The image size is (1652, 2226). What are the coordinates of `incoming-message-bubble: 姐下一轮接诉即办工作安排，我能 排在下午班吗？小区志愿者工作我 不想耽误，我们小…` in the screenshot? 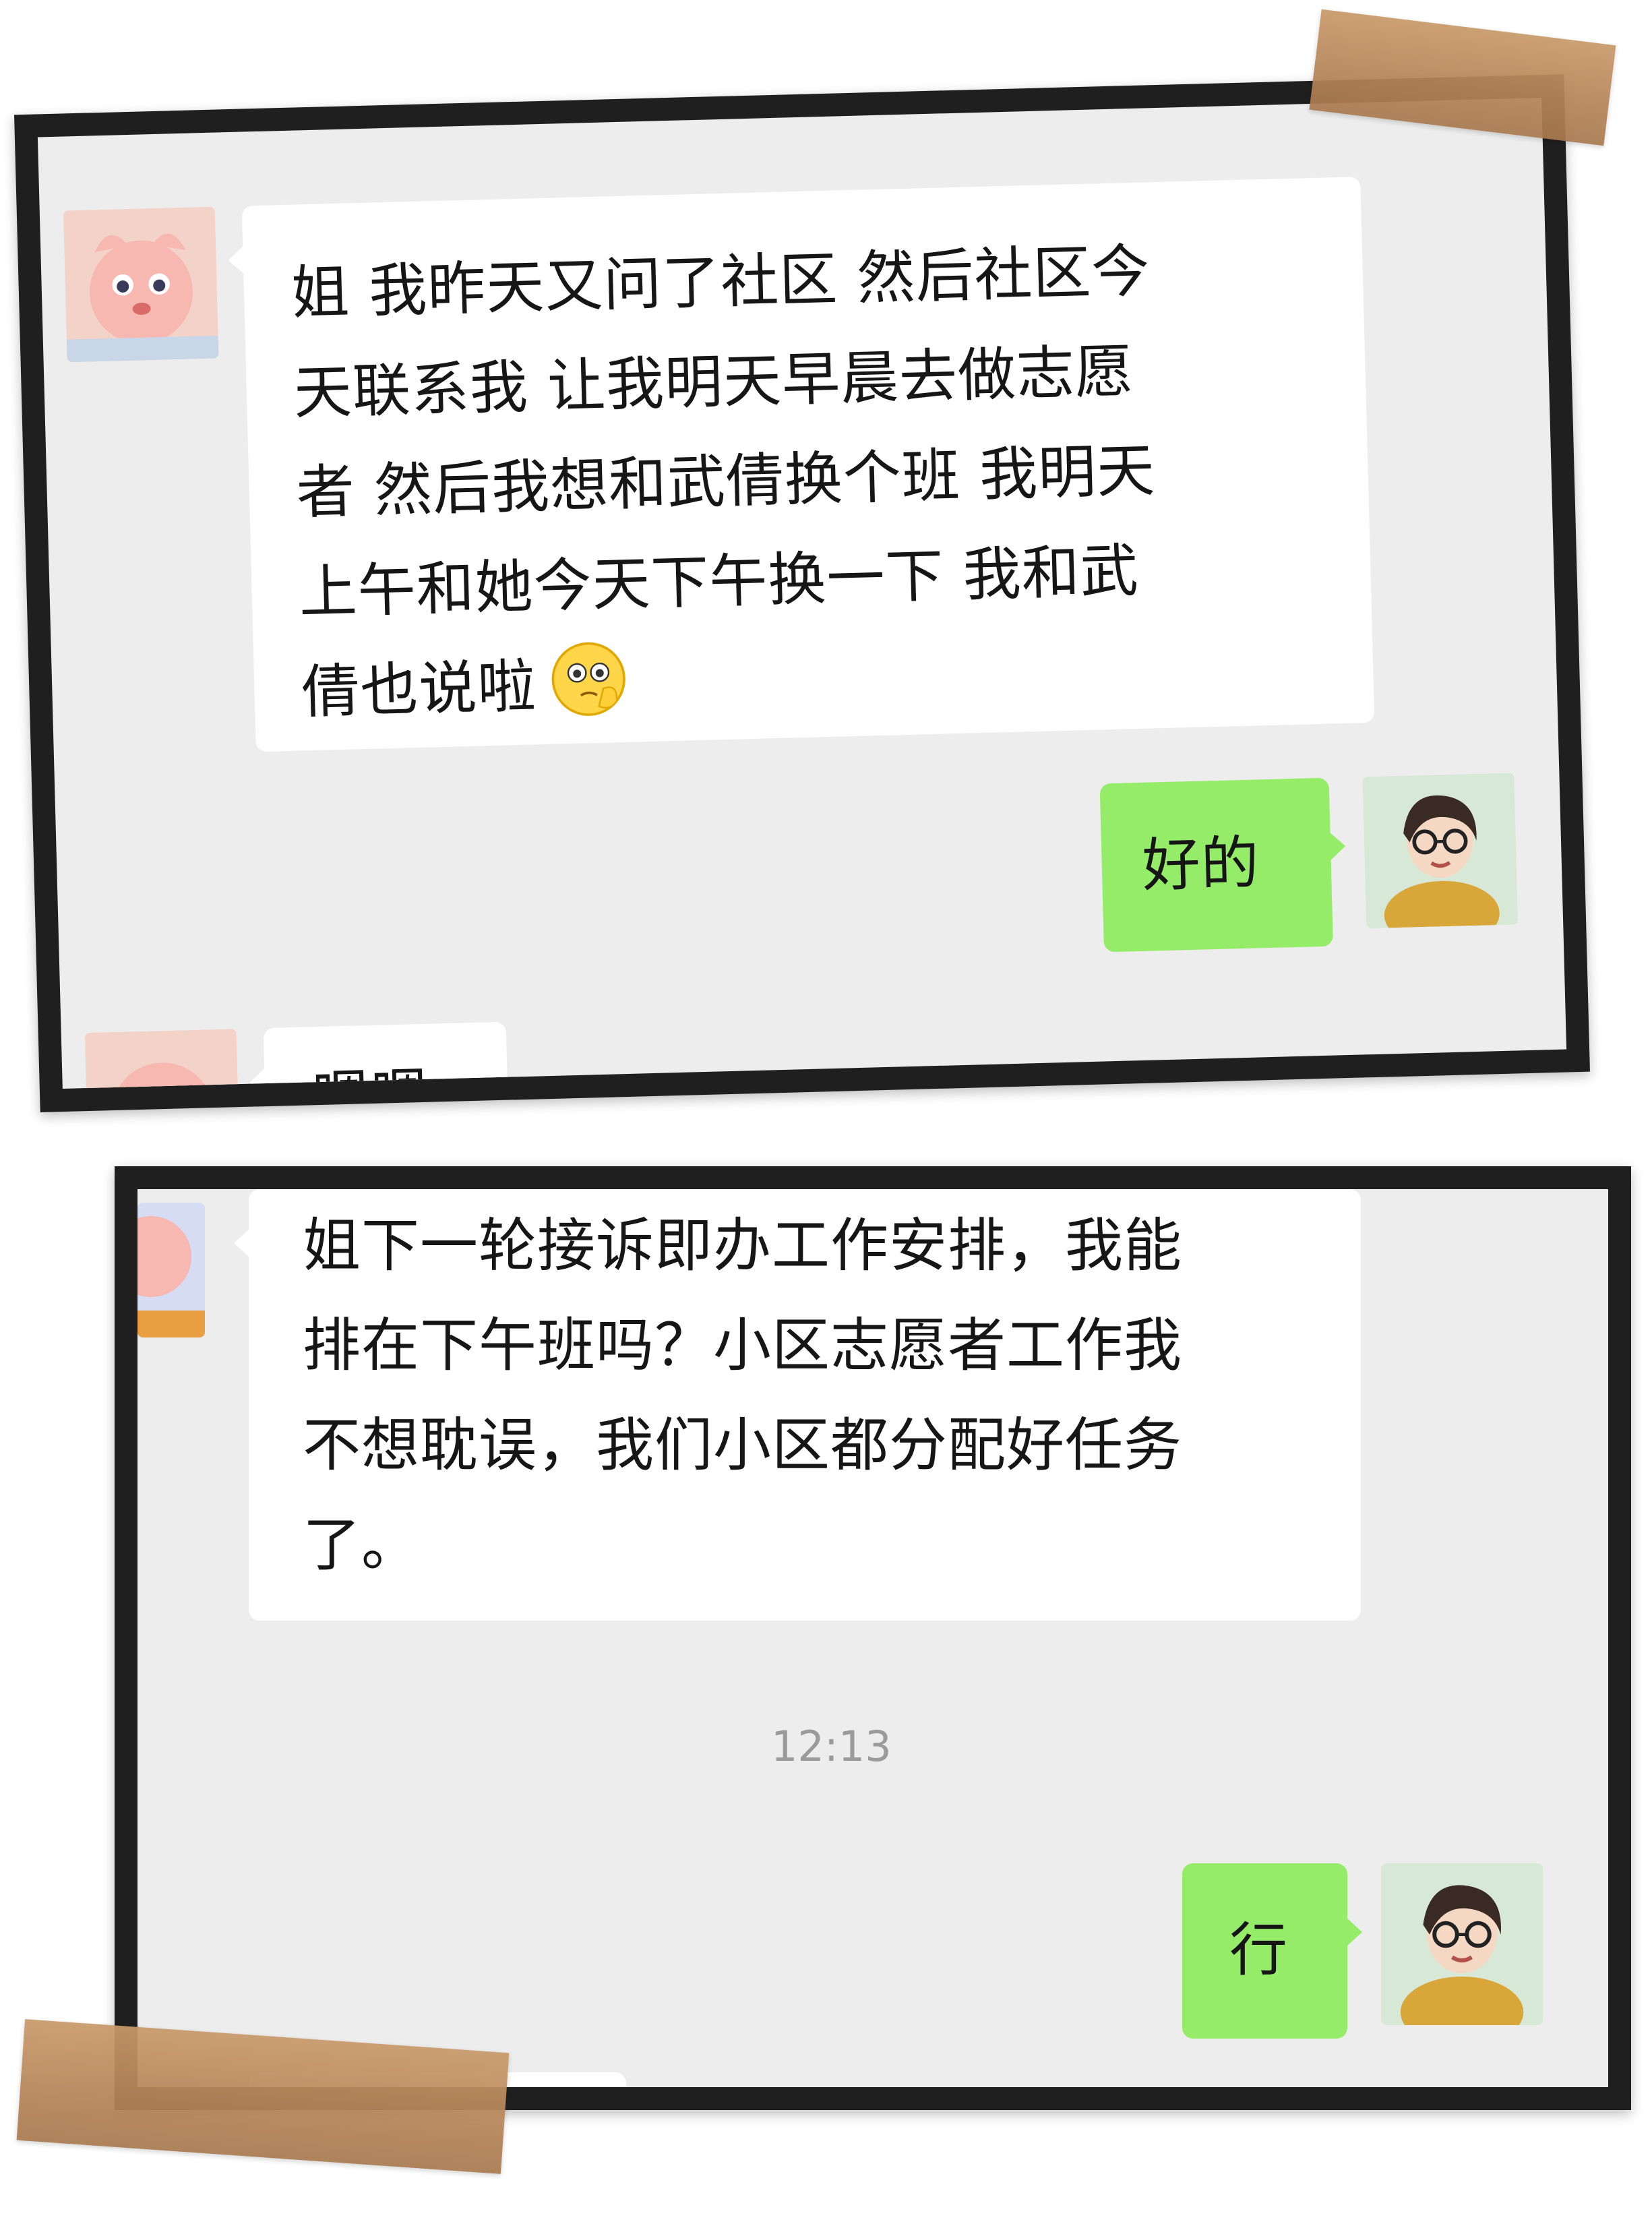 It's located at (797, 1405).